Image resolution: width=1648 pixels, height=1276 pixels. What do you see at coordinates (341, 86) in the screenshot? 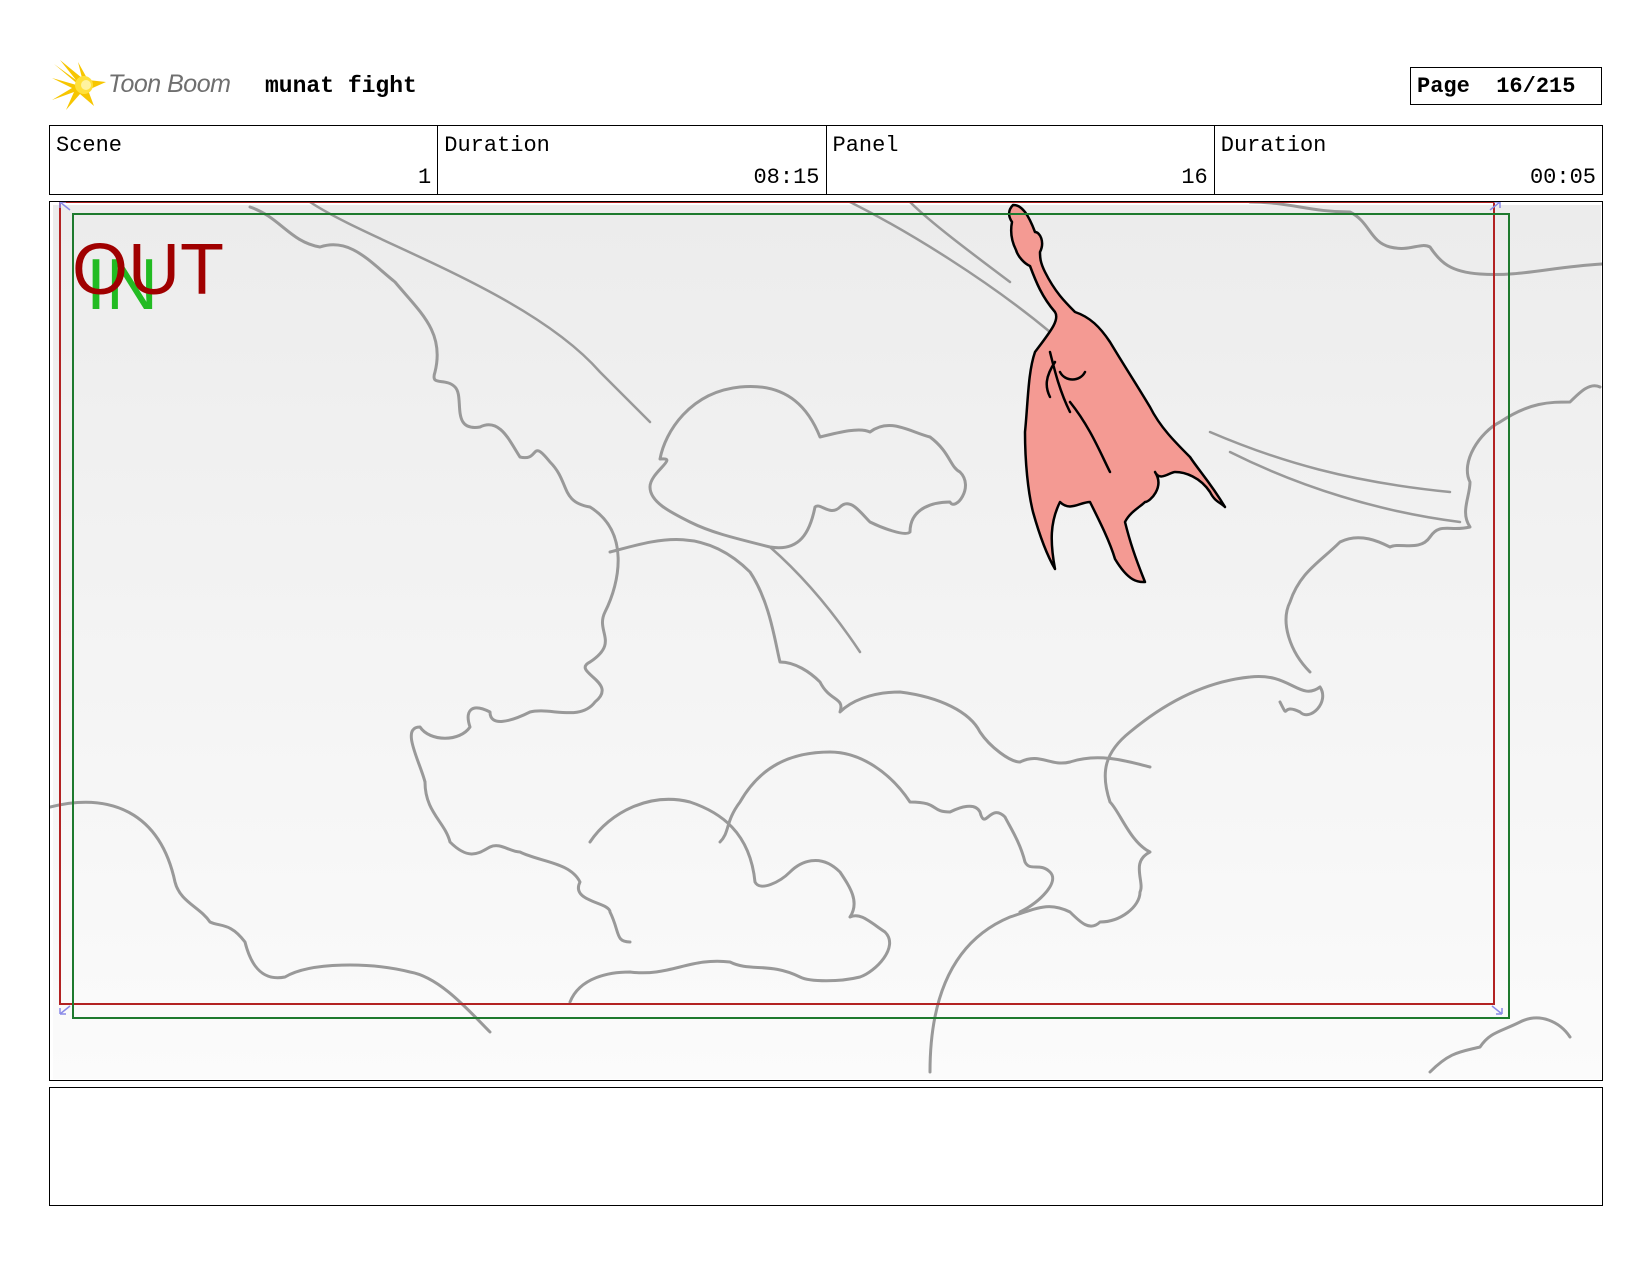
I see `project-title: munat fight` at bounding box center [341, 86].